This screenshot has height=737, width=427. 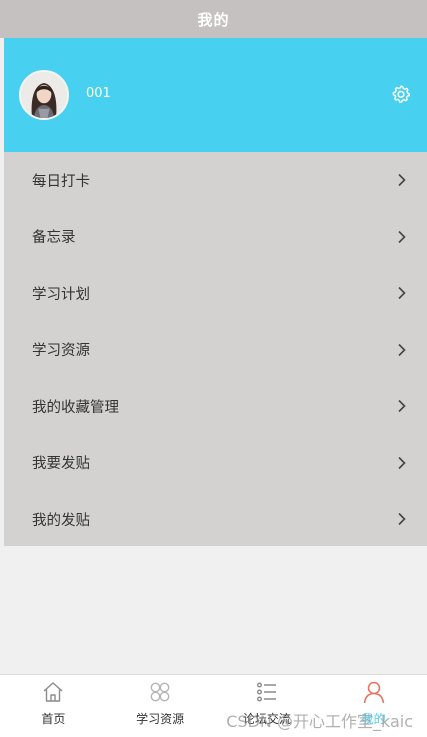 What do you see at coordinates (54, 238) in the screenshot?
I see `menu-item-label: 备忘录` at bounding box center [54, 238].